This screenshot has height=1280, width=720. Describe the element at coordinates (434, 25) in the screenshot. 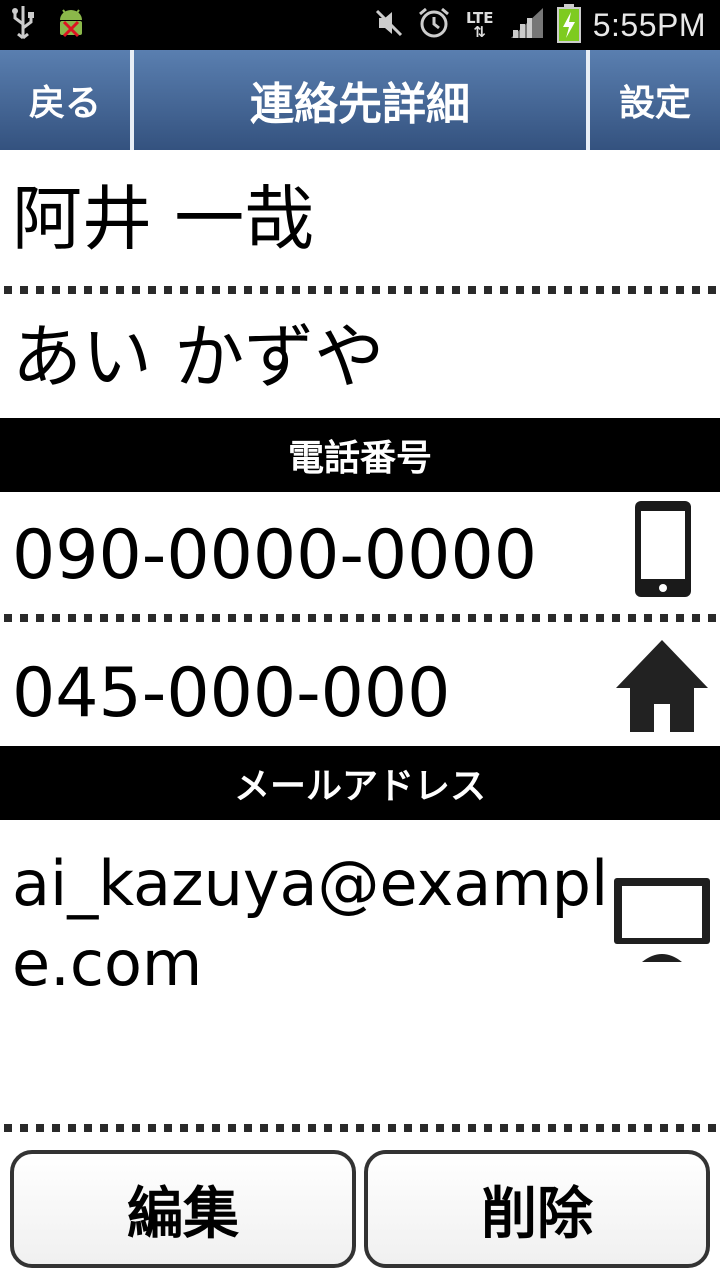

I see `alarm-icon` at that location.